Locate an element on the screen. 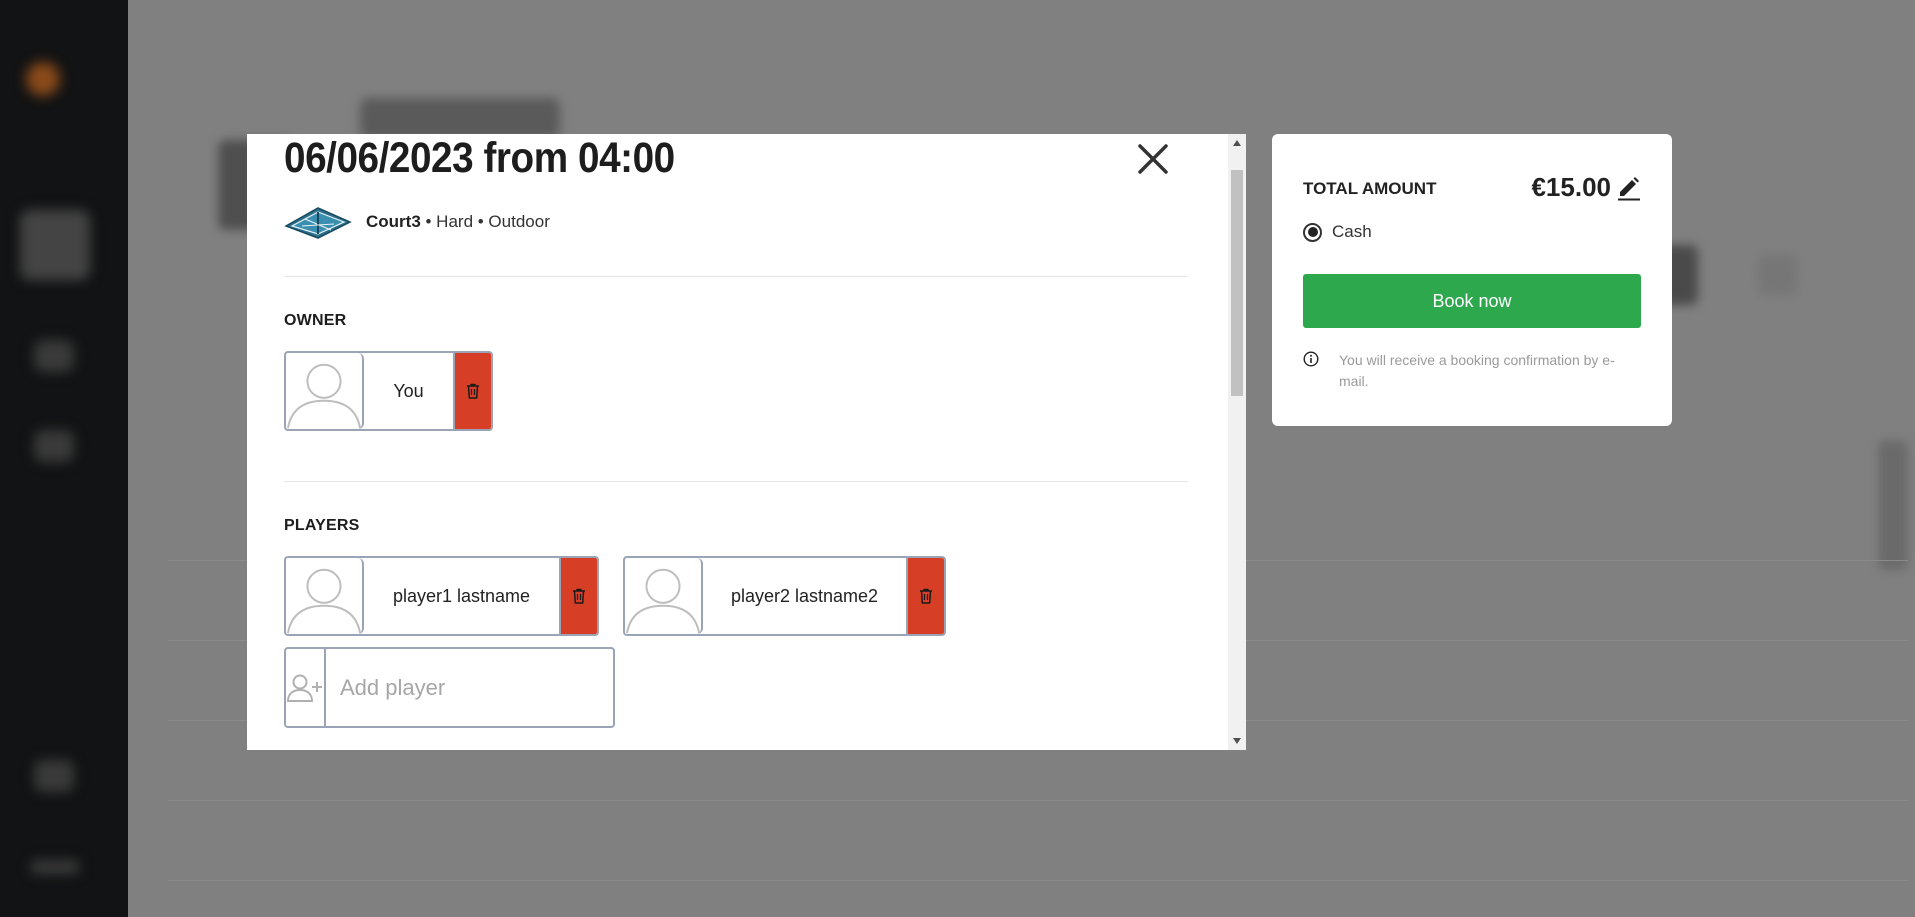 This screenshot has width=1915, height=917. add-player-icon-box is located at coordinates (306, 687).